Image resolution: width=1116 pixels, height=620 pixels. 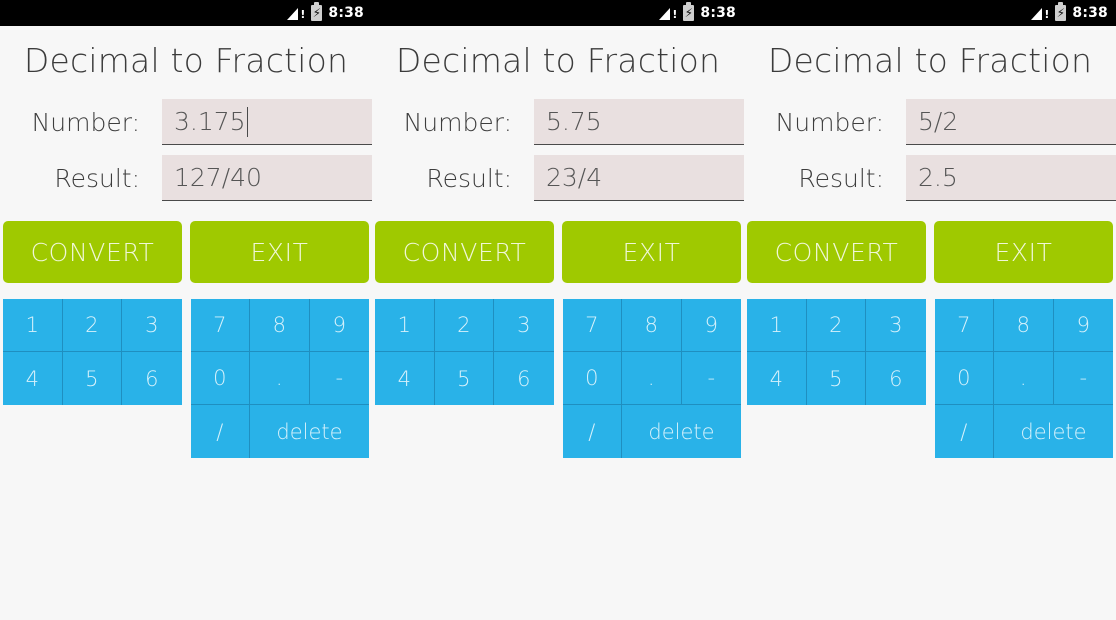 I want to click on number-row: Number: 5.75, so click(x=558, y=122).